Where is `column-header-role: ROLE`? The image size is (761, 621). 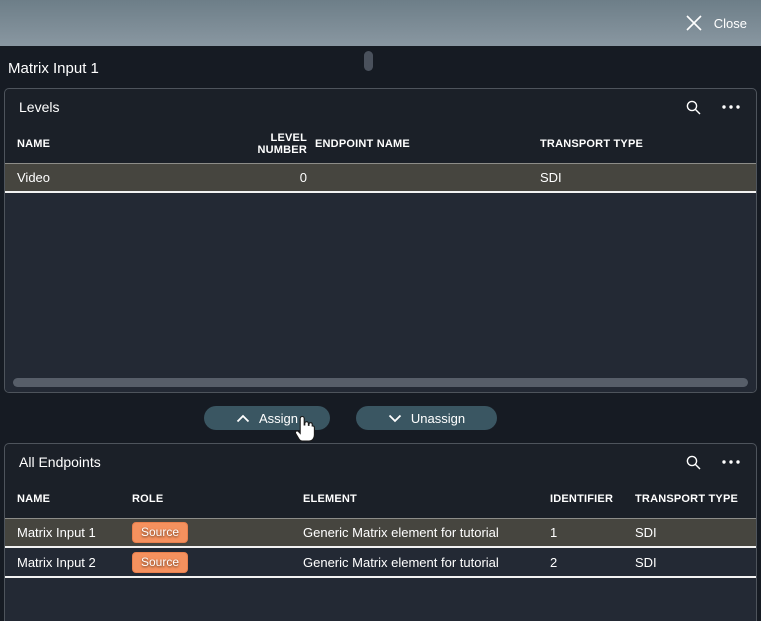 column-header-role: ROLE is located at coordinates (148, 499).